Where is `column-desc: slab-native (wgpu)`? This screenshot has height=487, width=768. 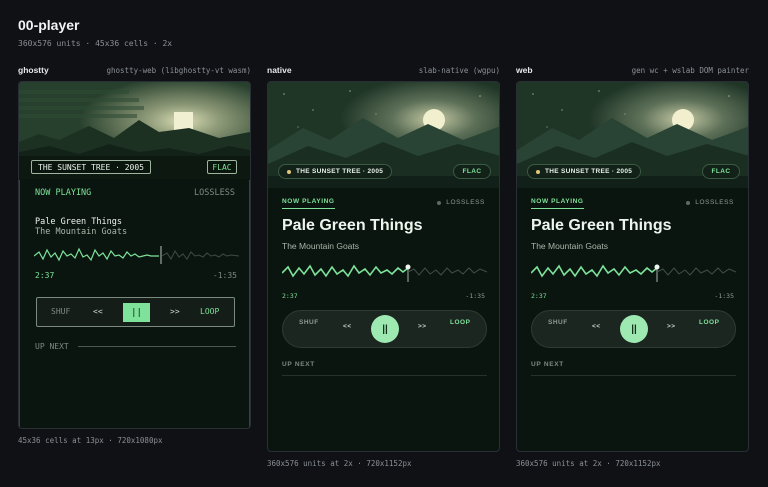
column-desc: slab-native (wgpu) is located at coordinates (459, 70).